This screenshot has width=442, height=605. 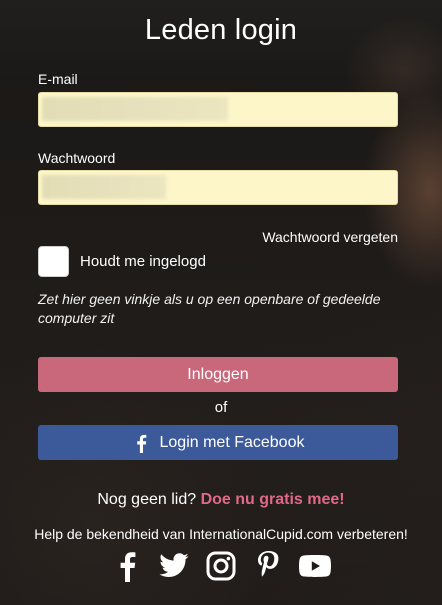 What do you see at coordinates (268, 566) in the screenshot?
I see `pinterest-icon` at bounding box center [268, 566].